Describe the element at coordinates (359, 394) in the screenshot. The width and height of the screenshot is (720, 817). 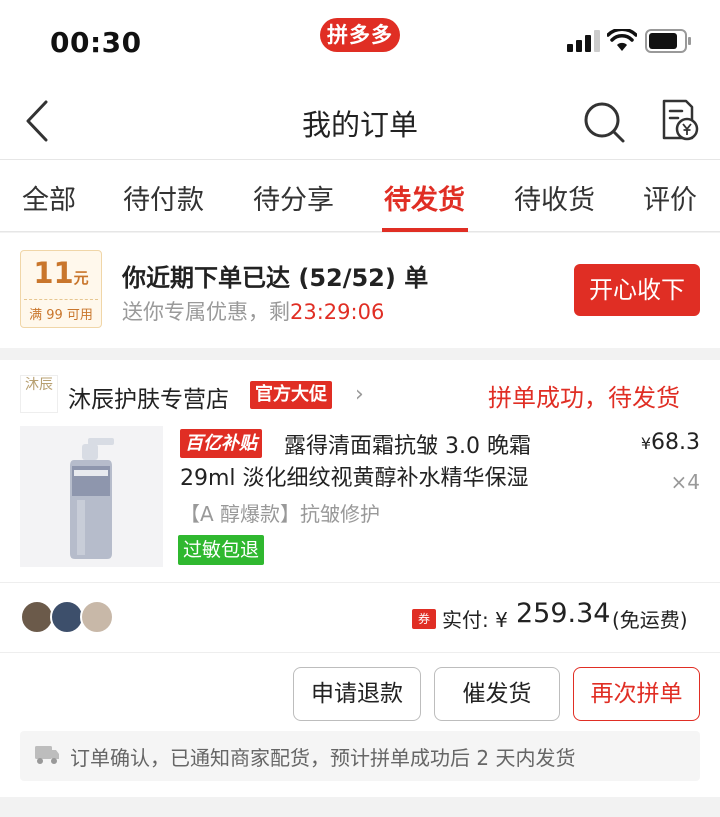
I see `chevron-right-icon: ›` at that location.